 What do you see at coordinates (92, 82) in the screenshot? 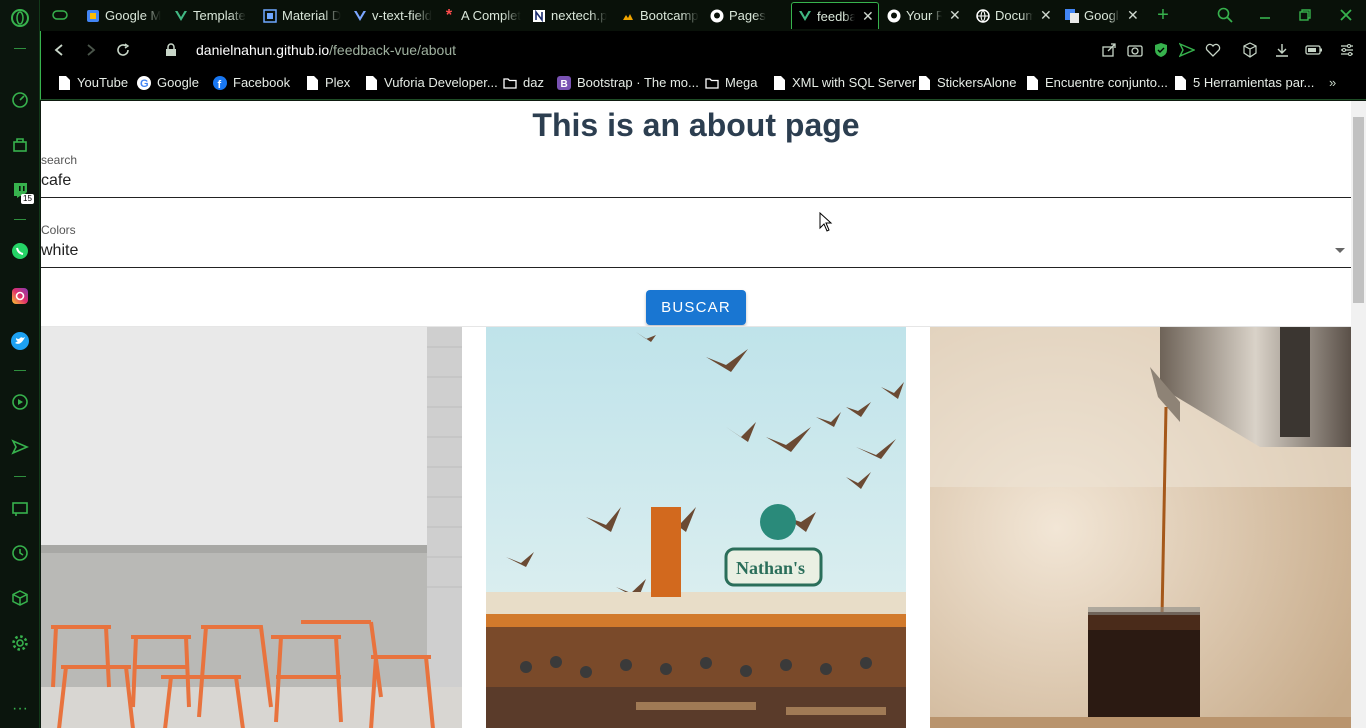
I see `bookmark-youtube: YouTube` at bounding box center [92, 82].